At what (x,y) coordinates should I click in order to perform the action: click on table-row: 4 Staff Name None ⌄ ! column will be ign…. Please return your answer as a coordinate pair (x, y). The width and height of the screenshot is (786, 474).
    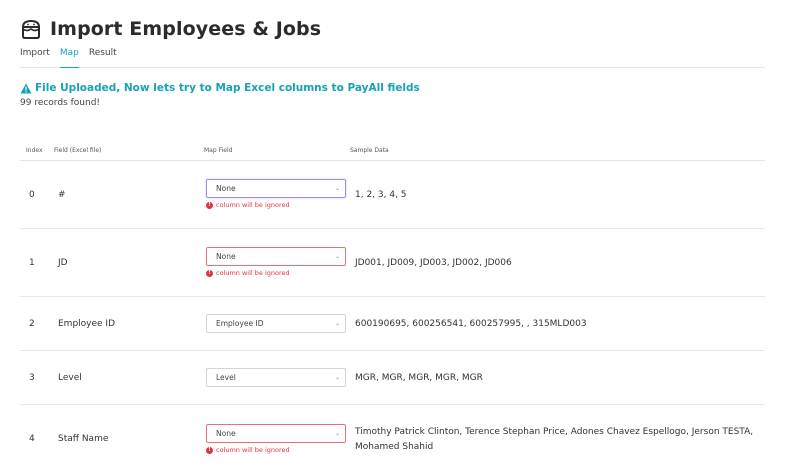
    Looking at the image, I should click on (392, 439).